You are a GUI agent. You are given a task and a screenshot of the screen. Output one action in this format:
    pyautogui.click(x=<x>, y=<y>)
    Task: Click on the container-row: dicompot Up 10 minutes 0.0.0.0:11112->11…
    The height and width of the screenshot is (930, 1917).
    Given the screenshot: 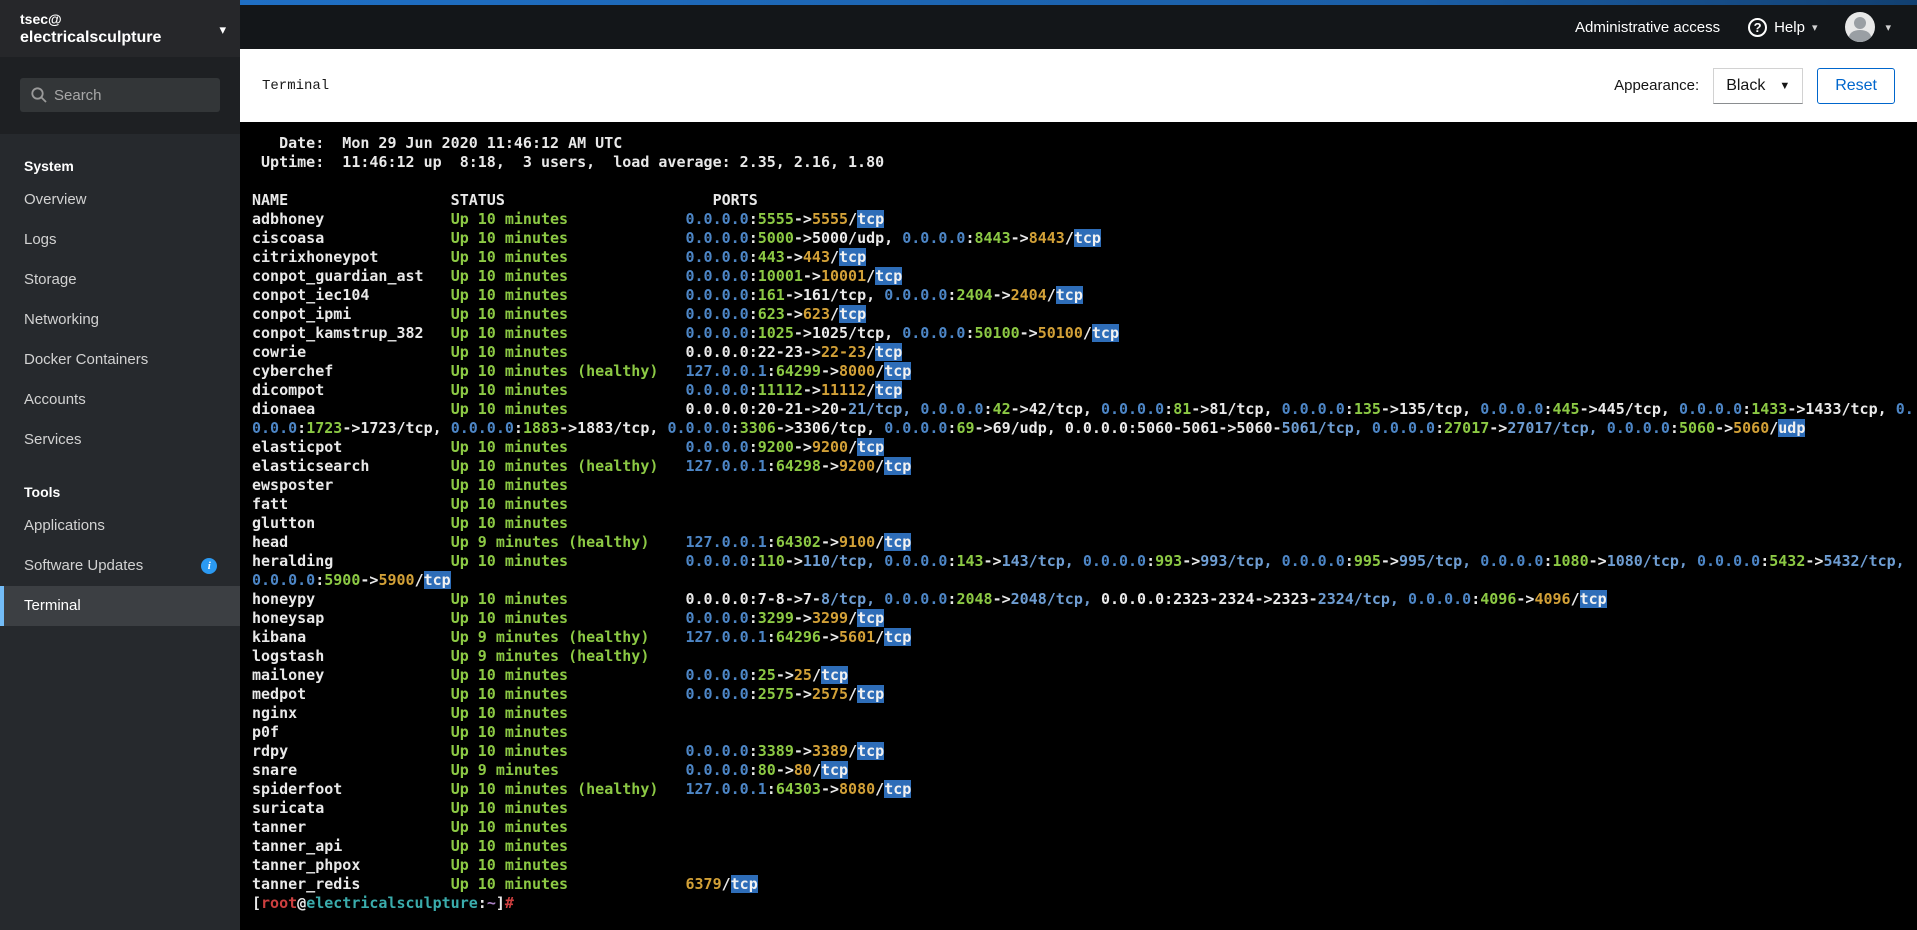 What is the action you would take?
    pyautogui.click(x=577, y=390)
    